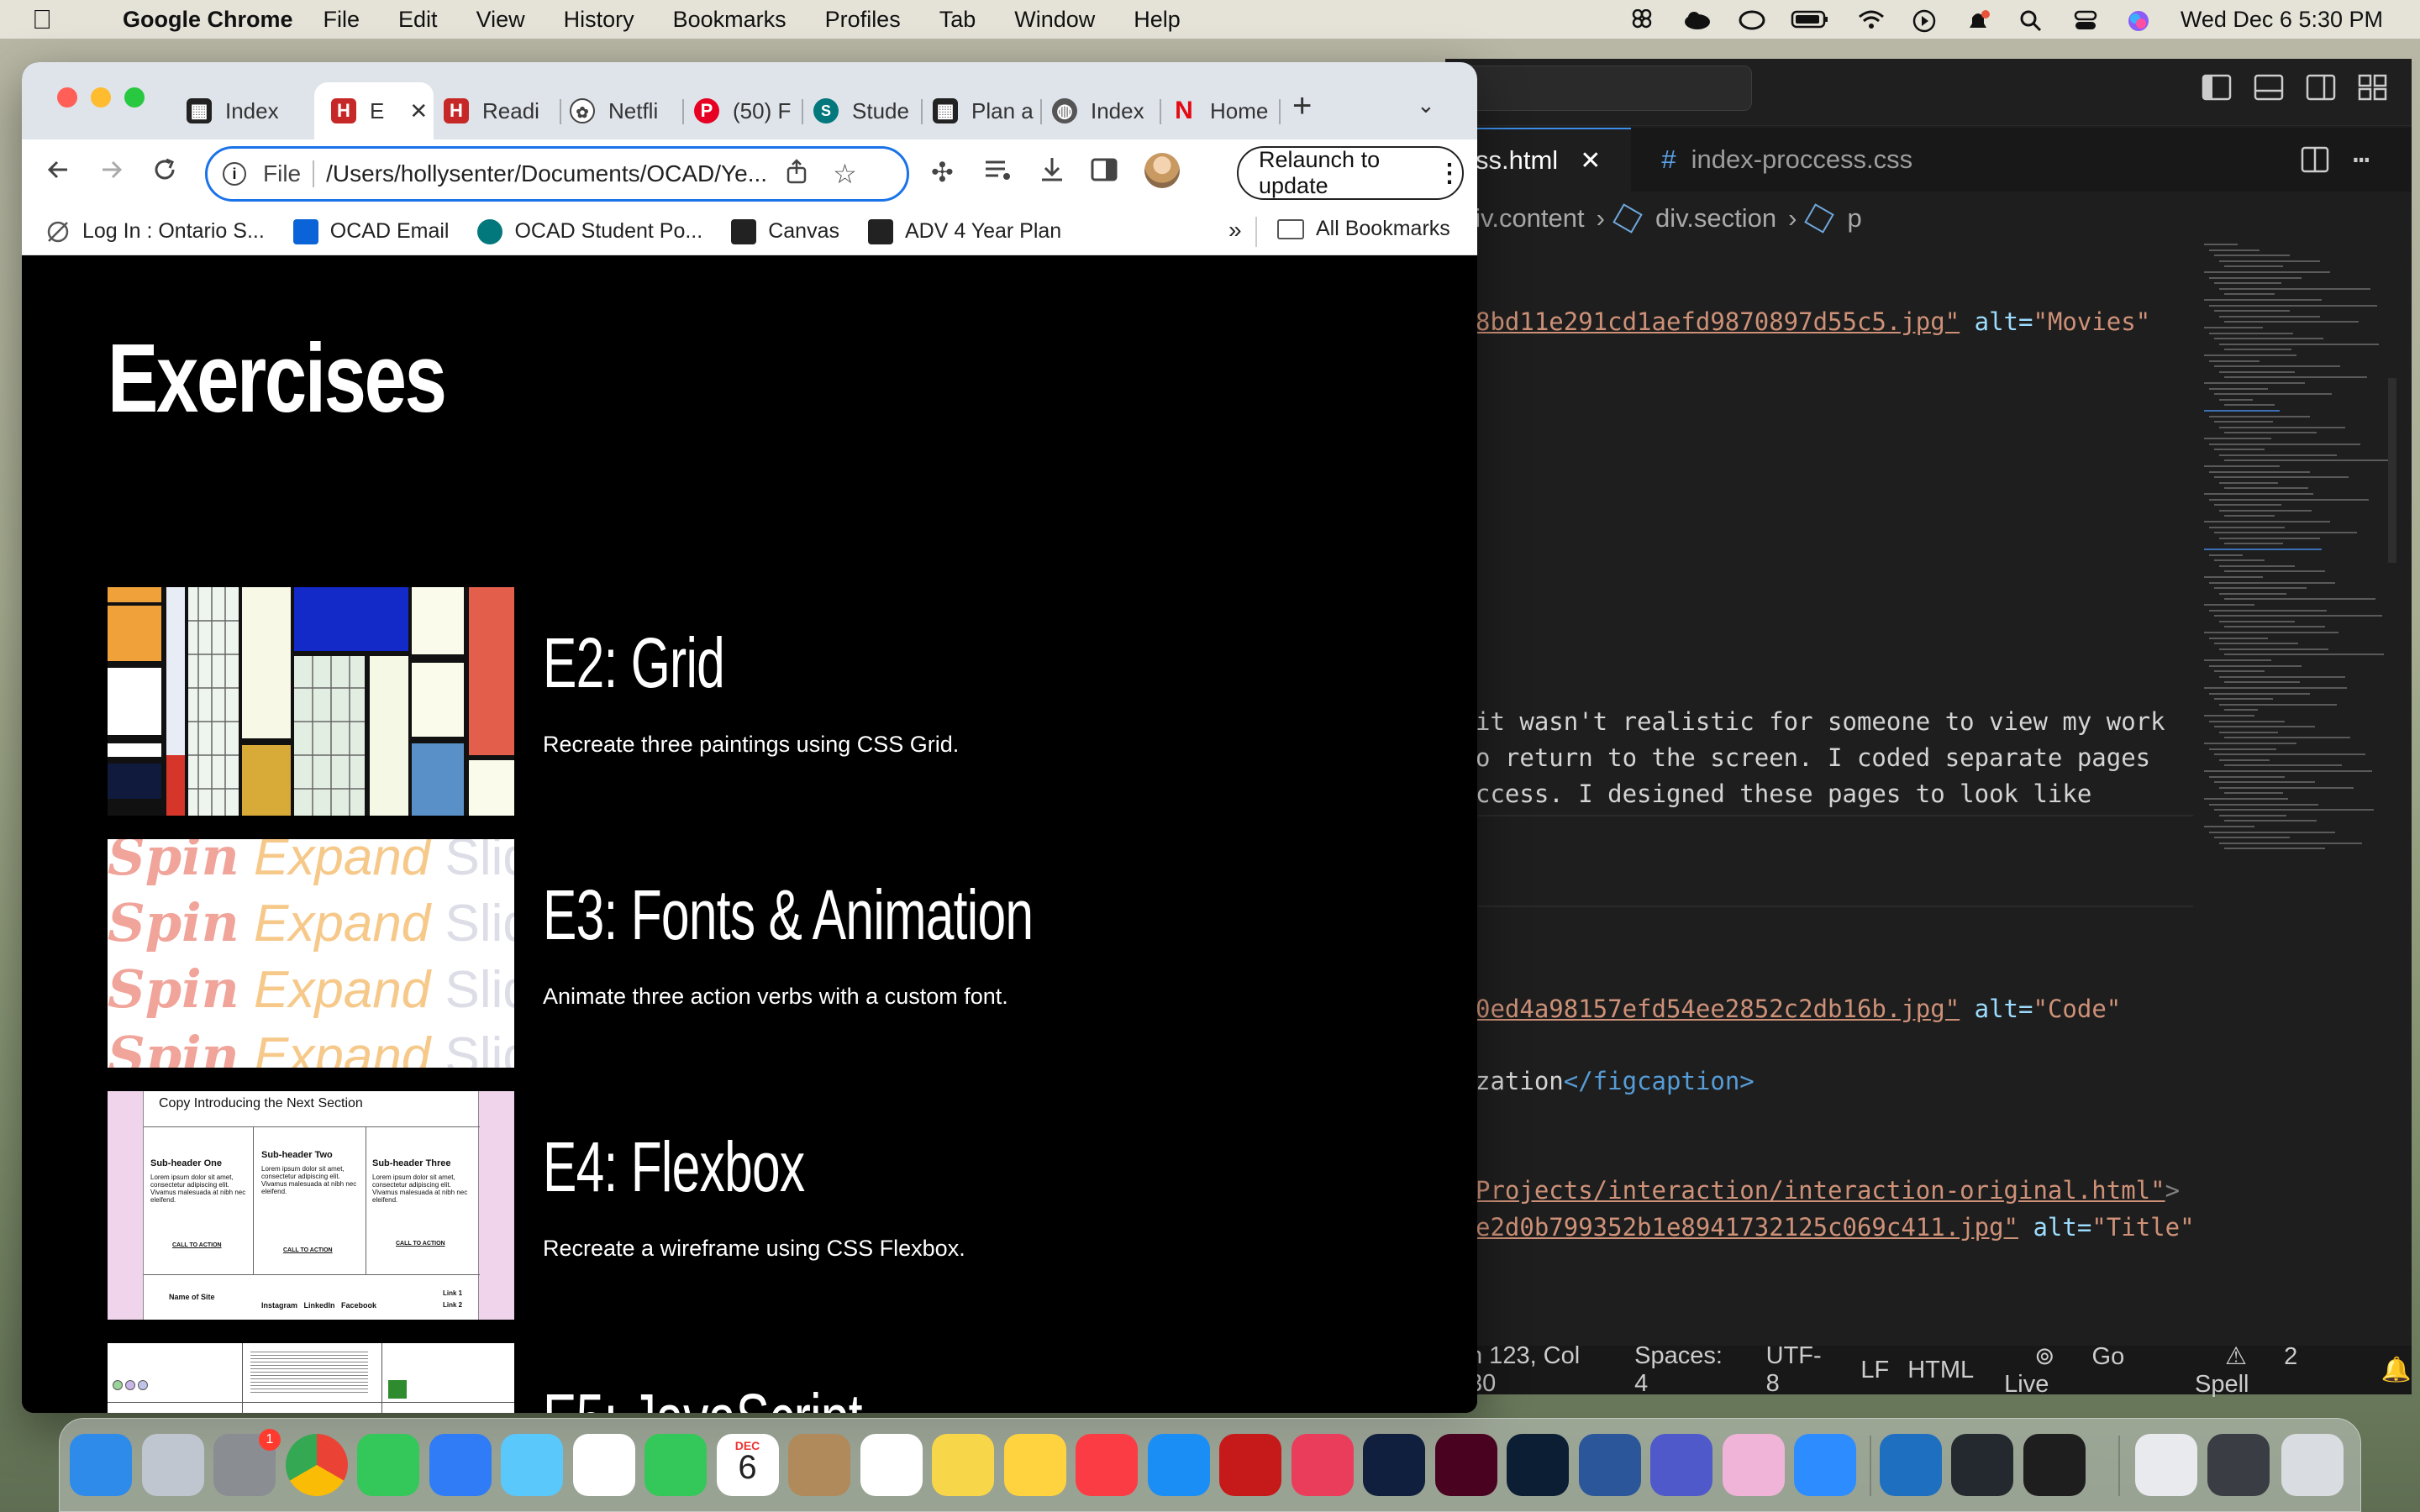 The image size is (2420, 1512). I want to click on all-bookmarks-button: All Bookmarks, so click(1363, 229).